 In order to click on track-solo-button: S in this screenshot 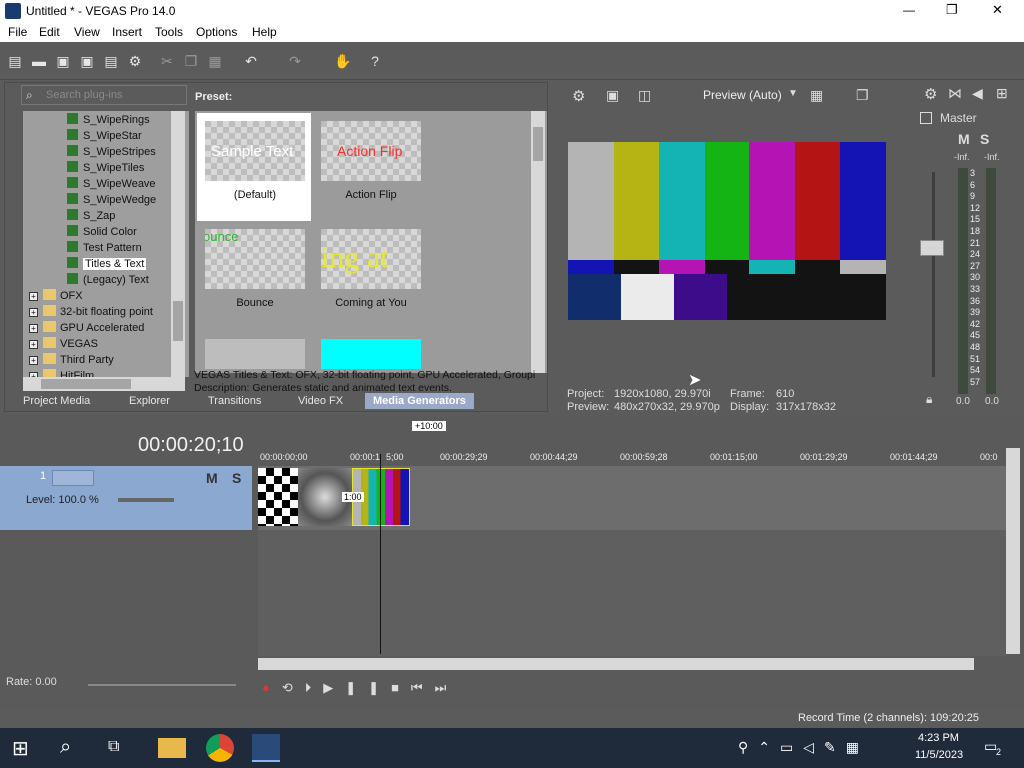, I will do `click(236, 478)`.